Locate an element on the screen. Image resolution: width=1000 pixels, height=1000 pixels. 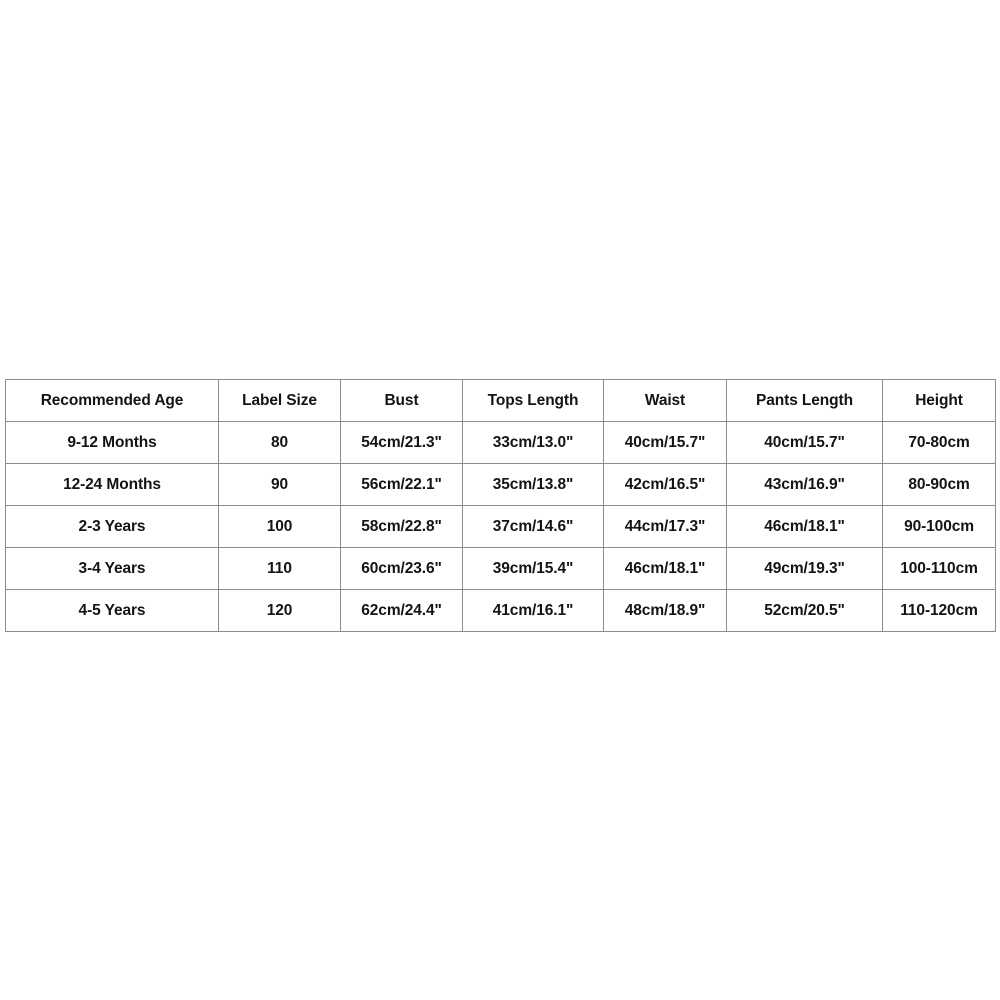
column-header-waist: Waist is located at coordinates (665, 400).